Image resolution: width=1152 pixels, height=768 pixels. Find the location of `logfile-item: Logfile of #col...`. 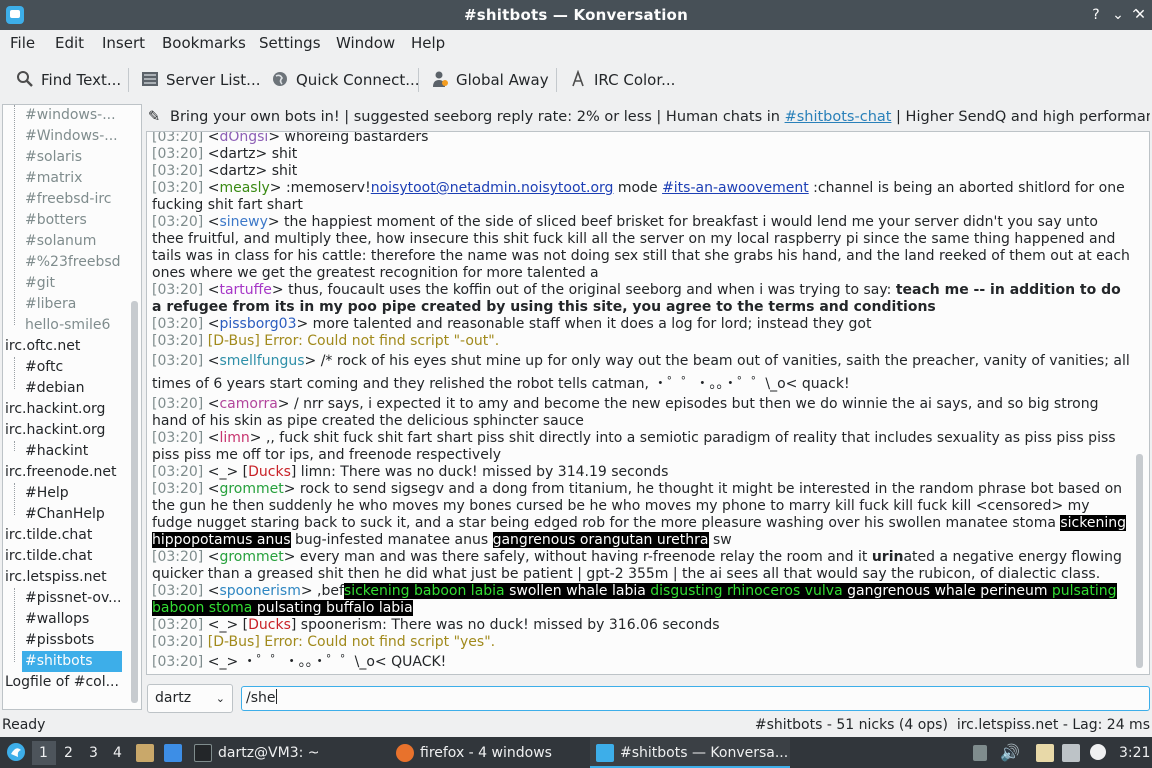

logfile-item: Logfile of #col... is located at coordinates (67, 682).